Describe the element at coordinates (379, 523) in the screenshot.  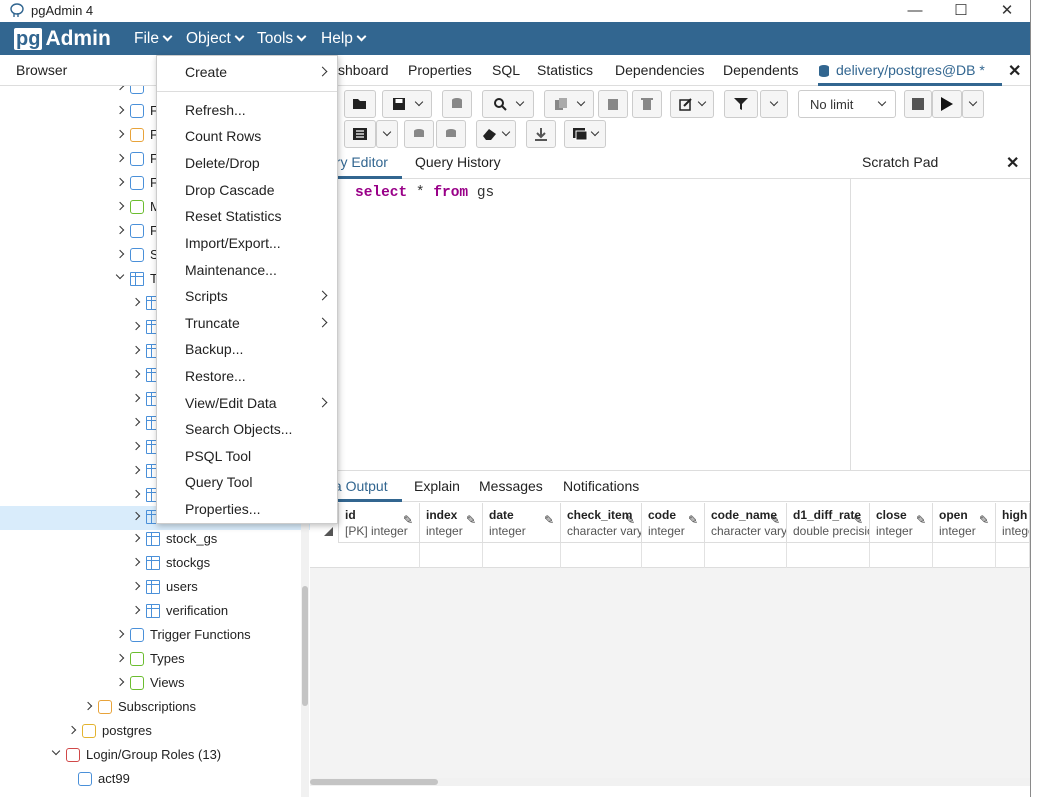
I see `column-header-id: id [PK] integer ✎` at that location.